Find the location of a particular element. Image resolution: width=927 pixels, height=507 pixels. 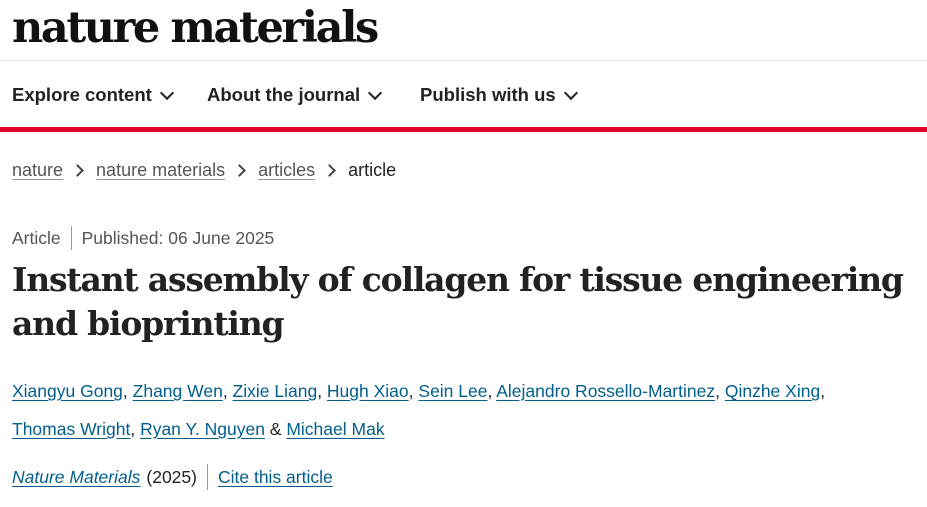

author-link: Zixie Liang is located at coordinates (275, 391).